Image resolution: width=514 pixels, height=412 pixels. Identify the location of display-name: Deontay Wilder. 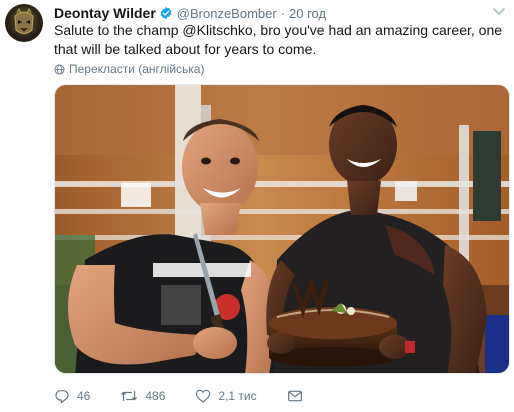
(105, 13).